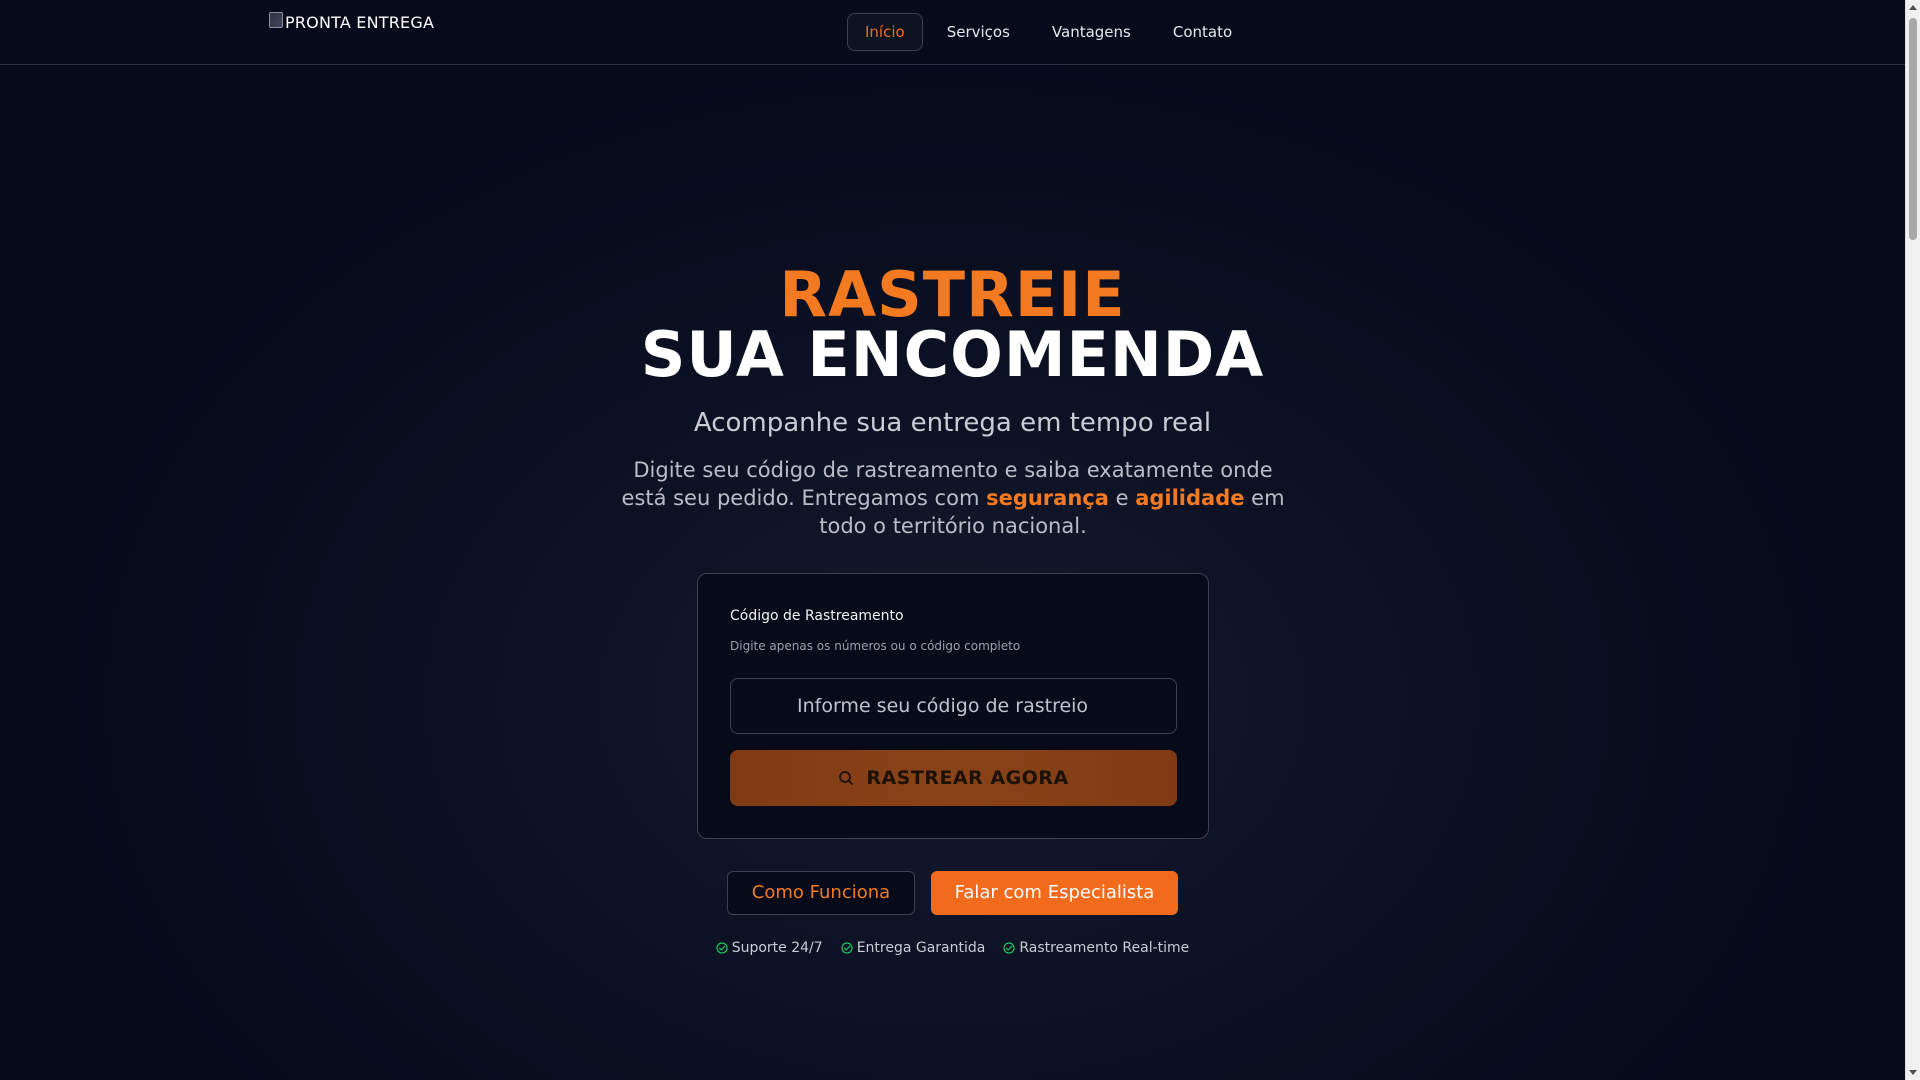  What do you see at coordinates (1913, 7) in the screenshot?
I see `scroll-up-arrow-icon` at bounding box center [1913, 7].